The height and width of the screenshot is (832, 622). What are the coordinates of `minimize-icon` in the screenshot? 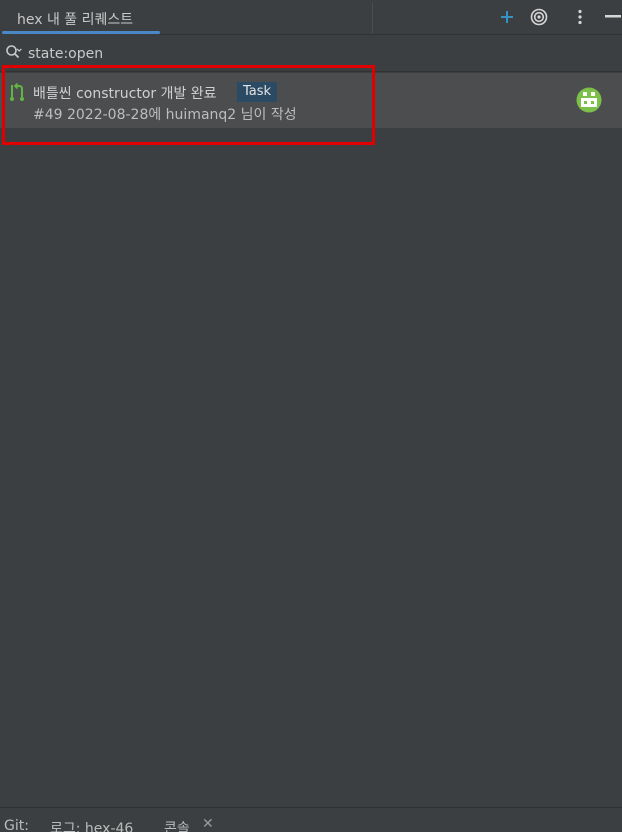 It's located at (612, 17).